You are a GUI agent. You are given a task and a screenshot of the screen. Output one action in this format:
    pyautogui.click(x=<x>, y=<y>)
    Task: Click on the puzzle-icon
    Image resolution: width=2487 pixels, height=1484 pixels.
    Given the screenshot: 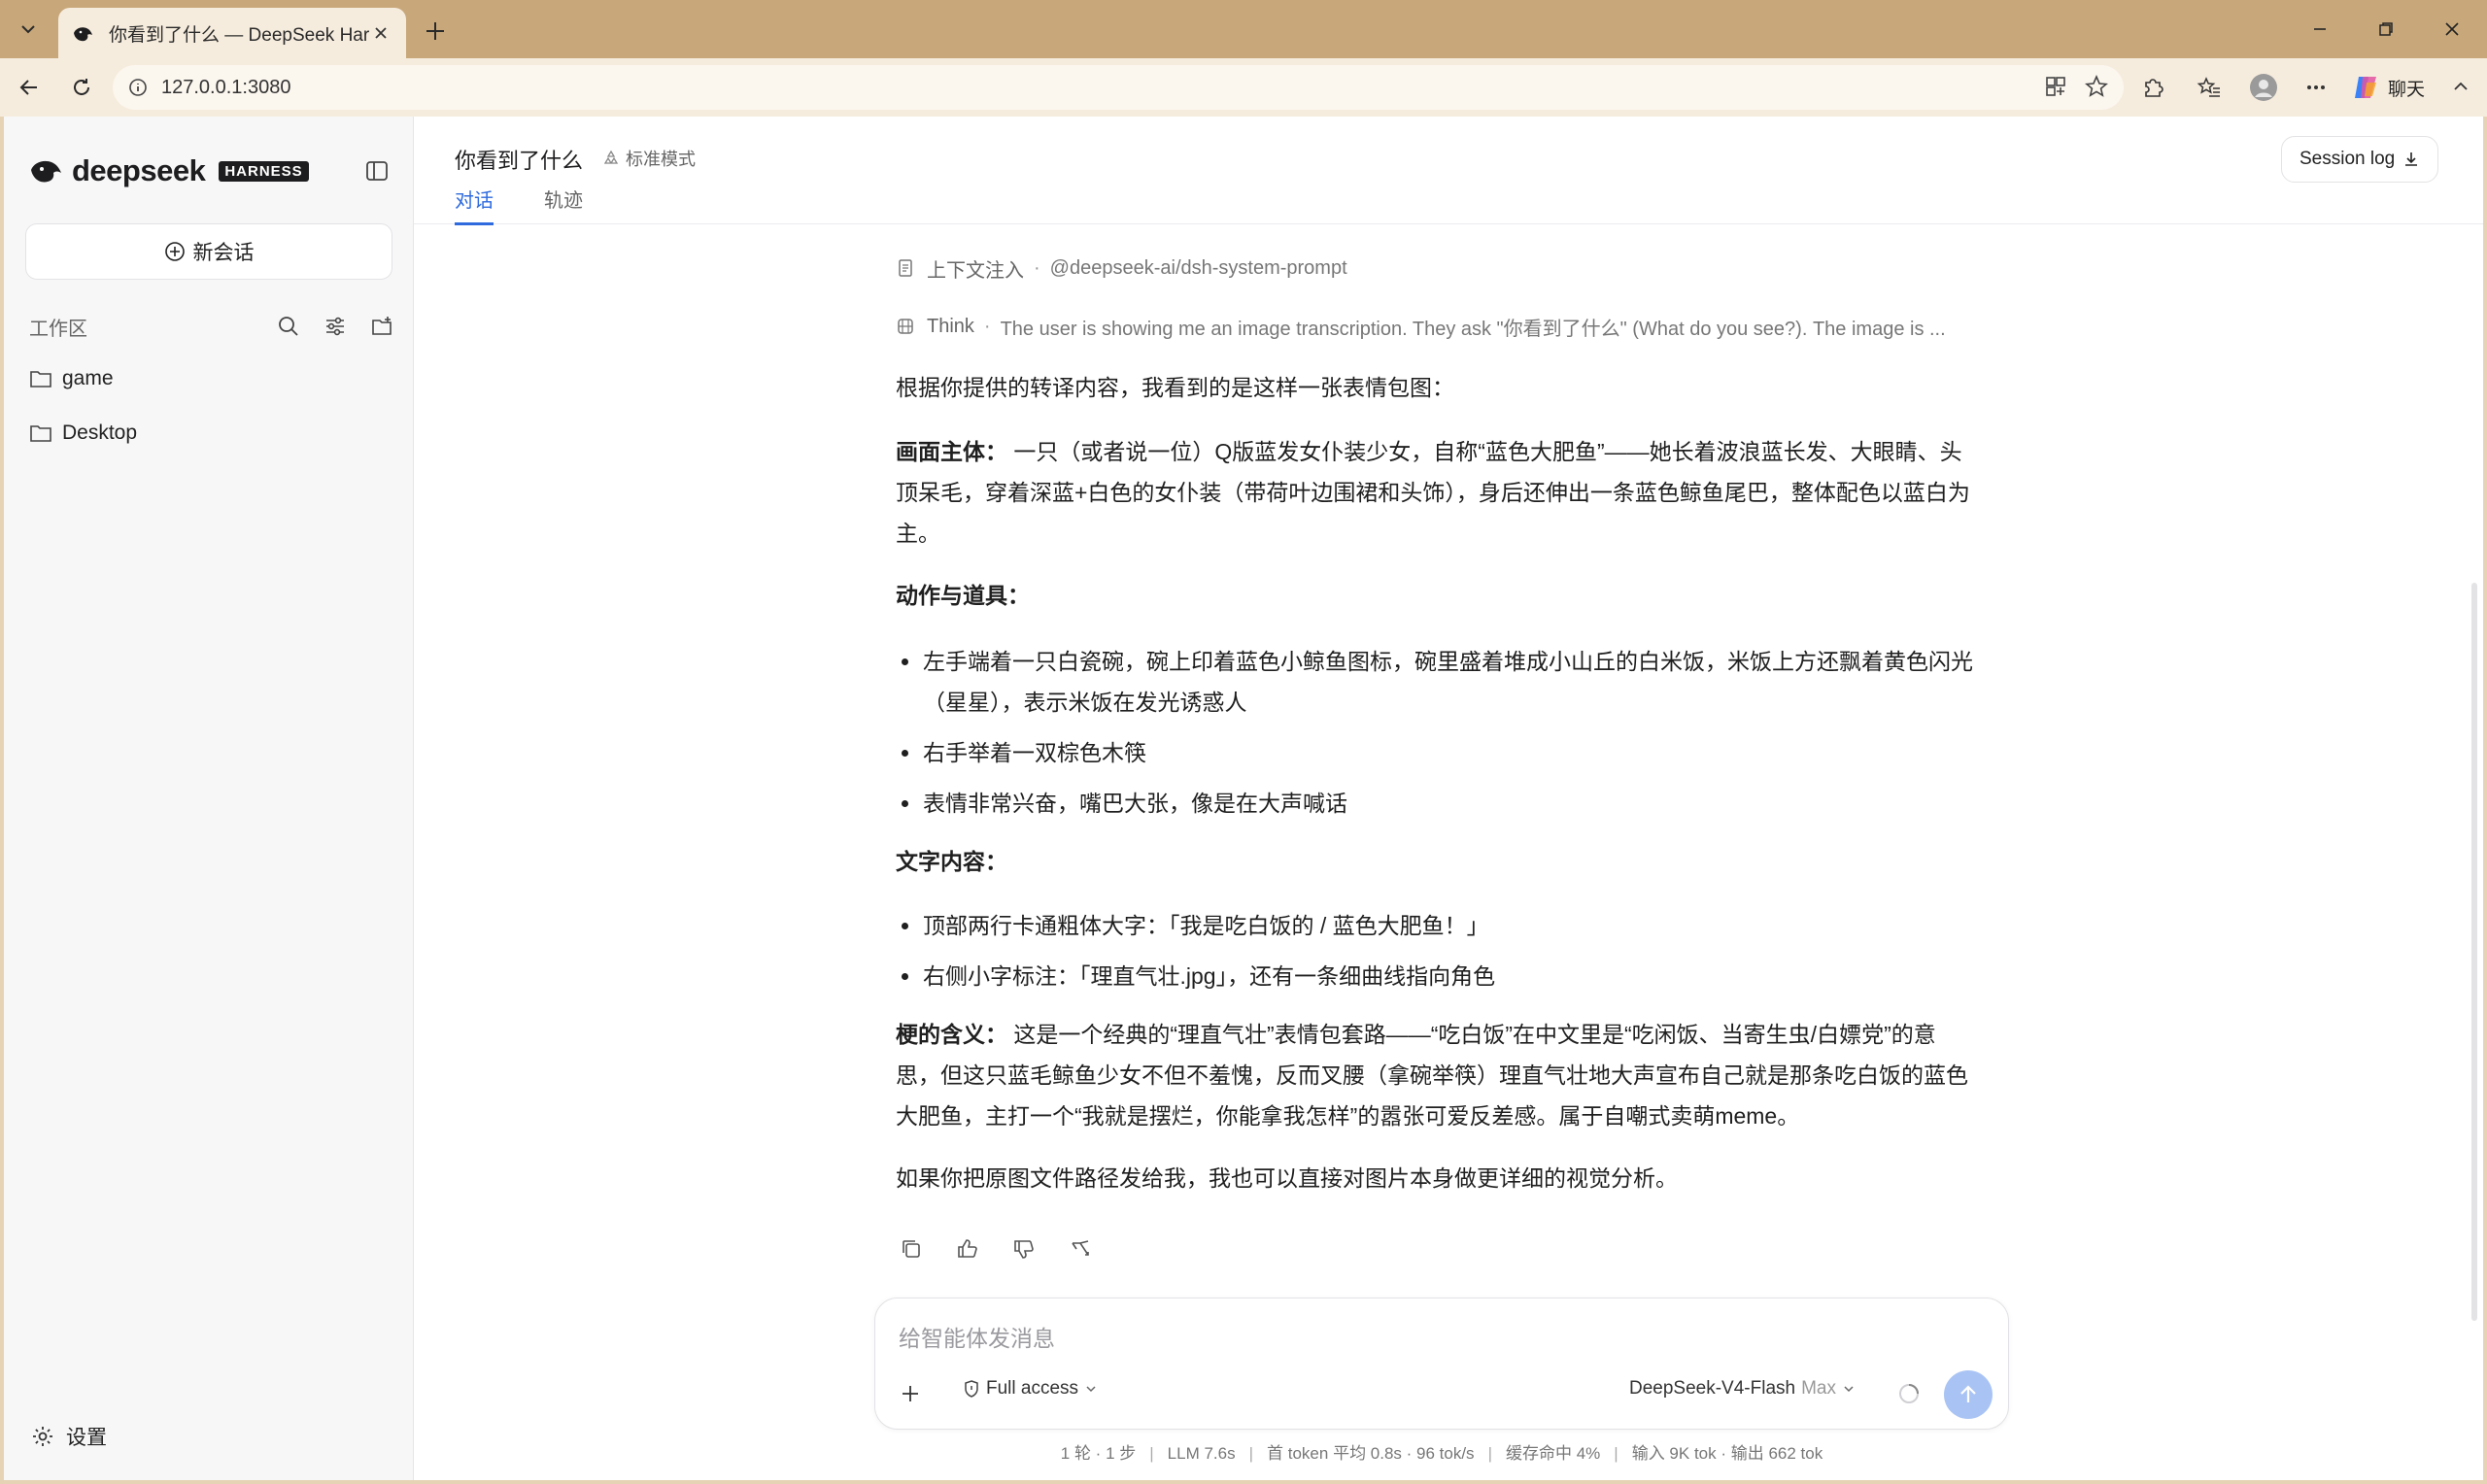 What is the action you would take?
    pyautogui.click(x=2154, y=88)
    